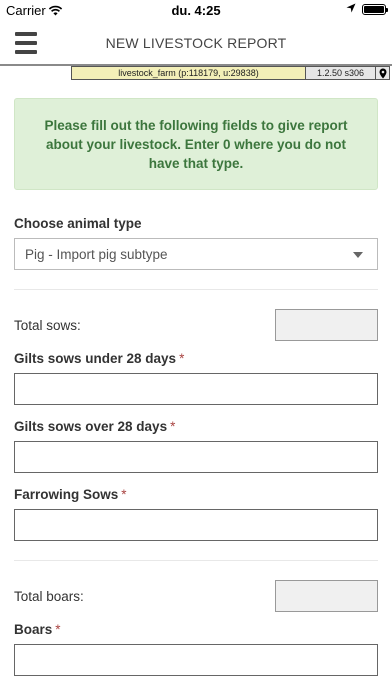 This screenshot has width=392, height=696. Describe the element at coordinates (99, 358) in the screenshot. I see `gilts-under-28-label: Gilts sows under 28 days *` at that location.